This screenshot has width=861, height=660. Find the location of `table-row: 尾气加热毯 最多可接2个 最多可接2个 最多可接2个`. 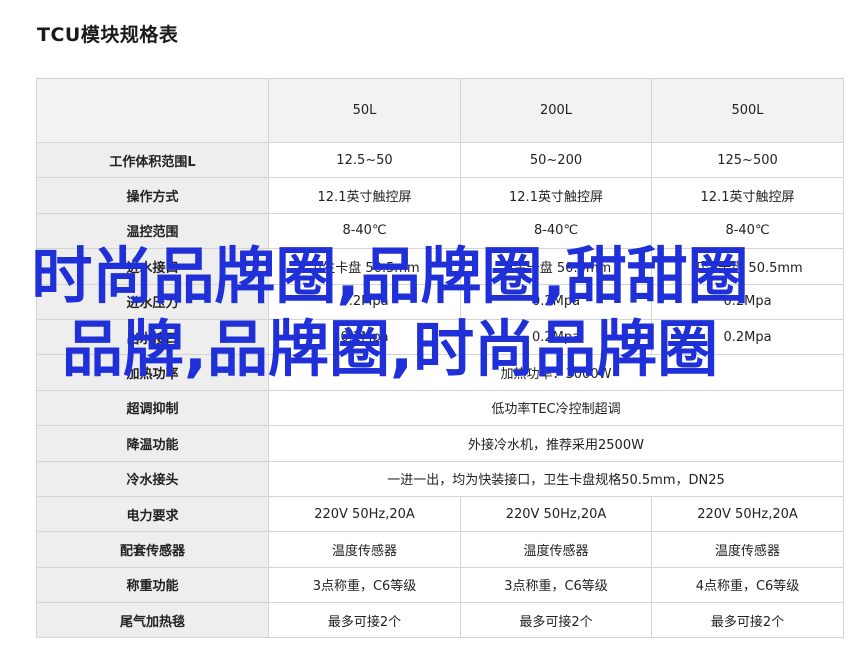

table-row: 尾气加热毯 最多可接2个 最多可接2个 最多可接2个 is located at coordinates (440, 620).